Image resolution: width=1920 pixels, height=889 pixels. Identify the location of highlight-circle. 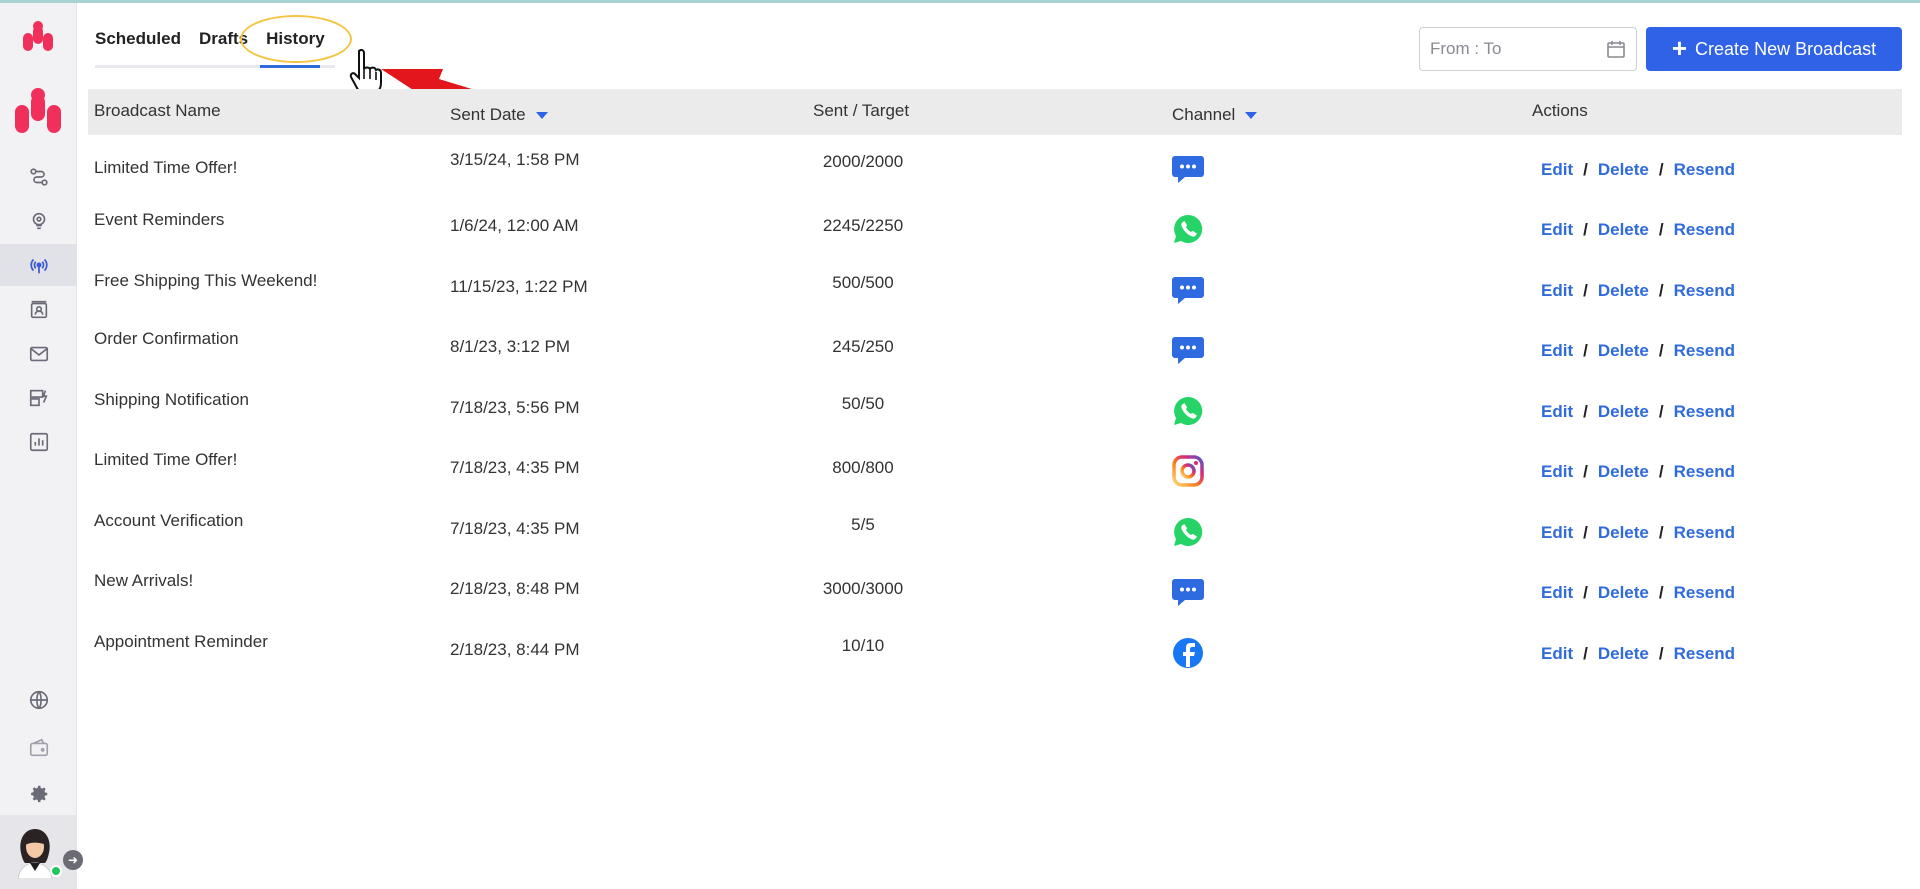
(296, 39).